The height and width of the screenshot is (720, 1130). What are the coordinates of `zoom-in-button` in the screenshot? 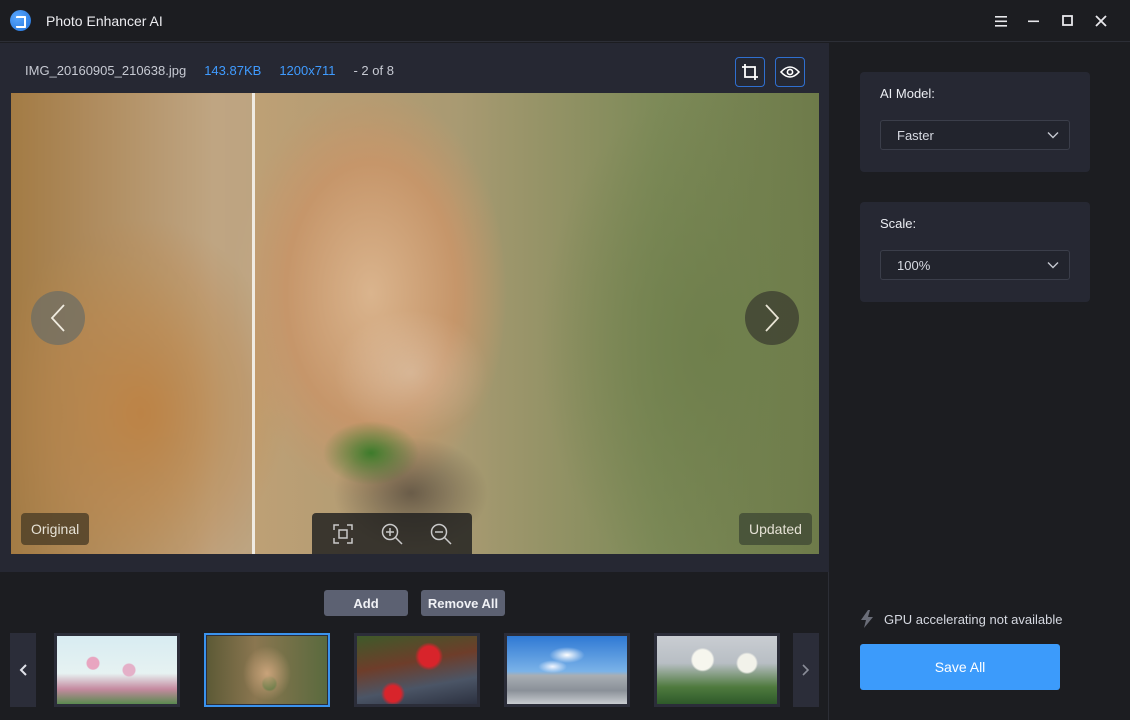 It's located at (392, 534).